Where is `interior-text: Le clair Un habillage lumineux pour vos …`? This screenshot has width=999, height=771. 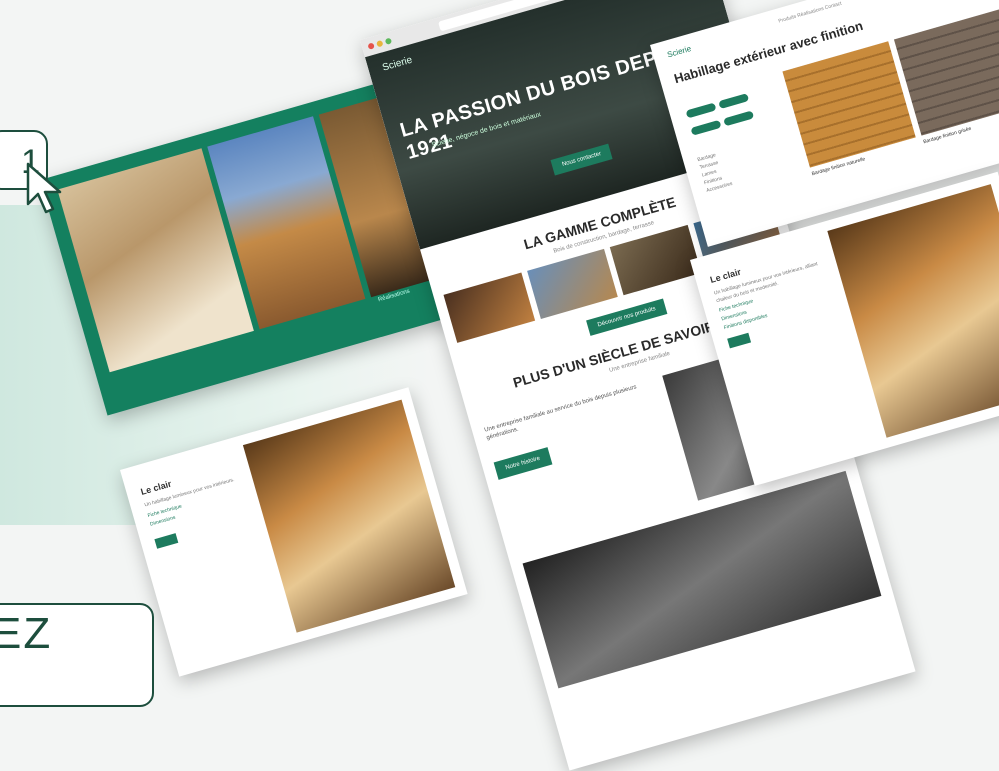 interior-text: Le clair Un habillage lumineux pour vos … is located at coordinates (777, 295).